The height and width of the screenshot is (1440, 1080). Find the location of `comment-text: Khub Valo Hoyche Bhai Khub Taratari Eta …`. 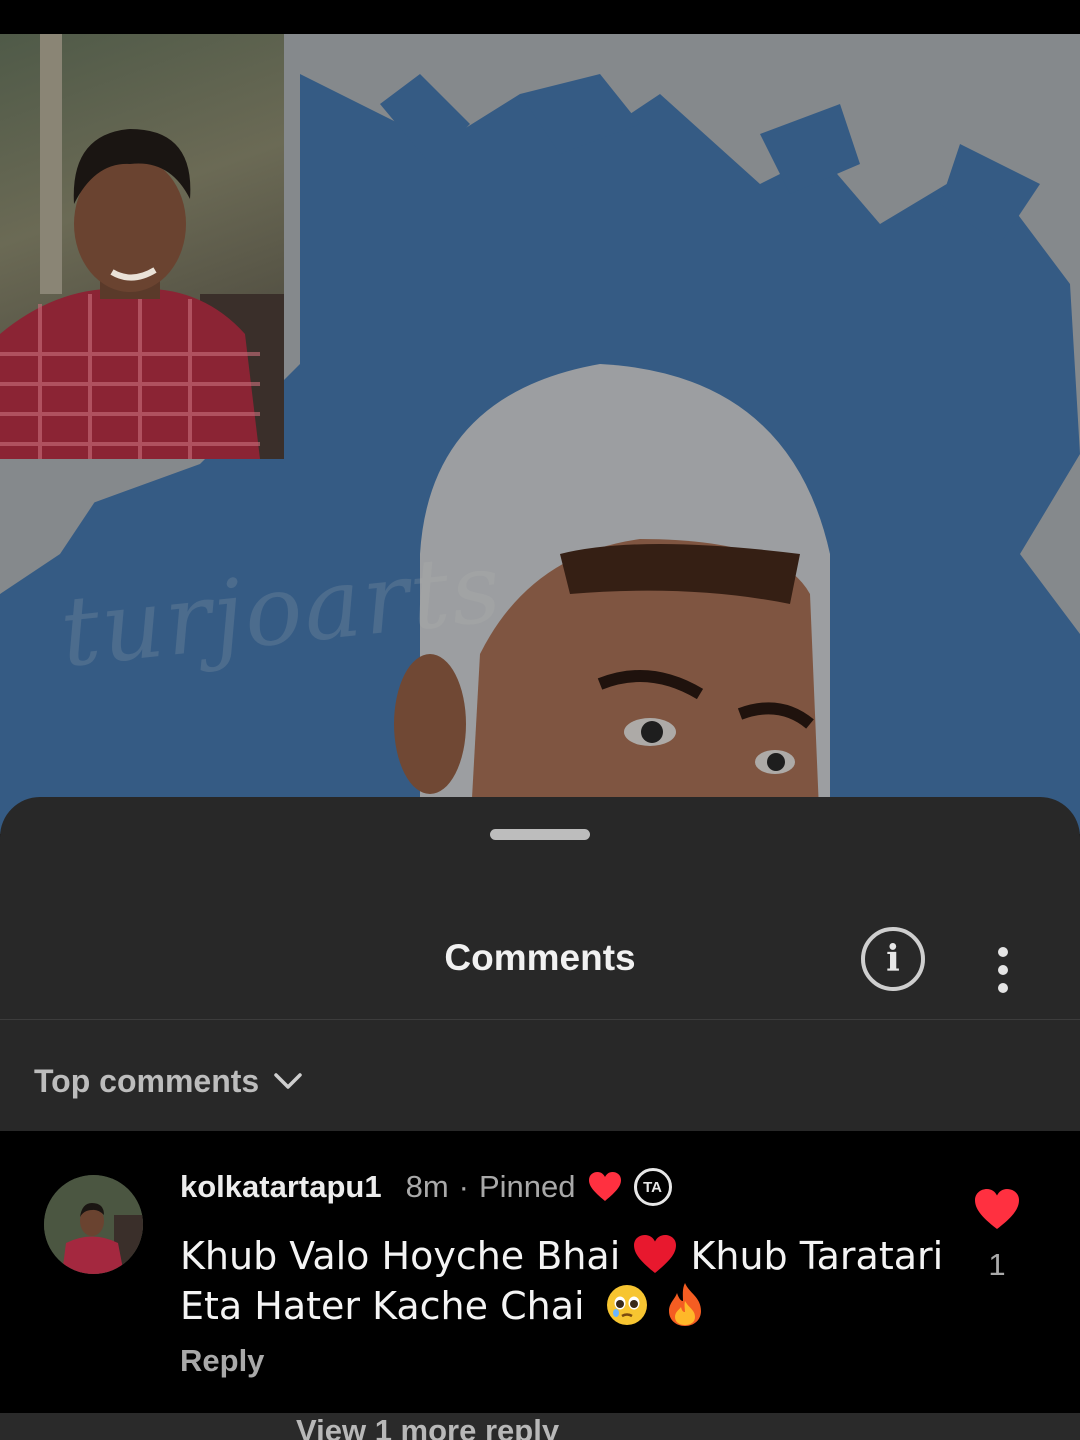

comment-text: Khub Valo Hoyche Bhai Khub Taratari Eta … is located at coordinates (570, 1281).